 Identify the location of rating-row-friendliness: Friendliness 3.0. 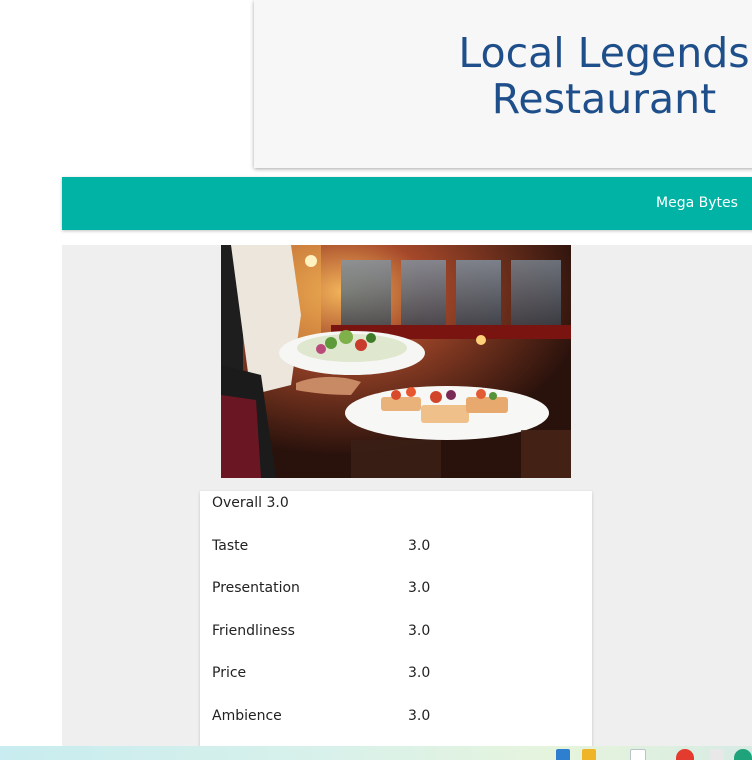
(397, 632).